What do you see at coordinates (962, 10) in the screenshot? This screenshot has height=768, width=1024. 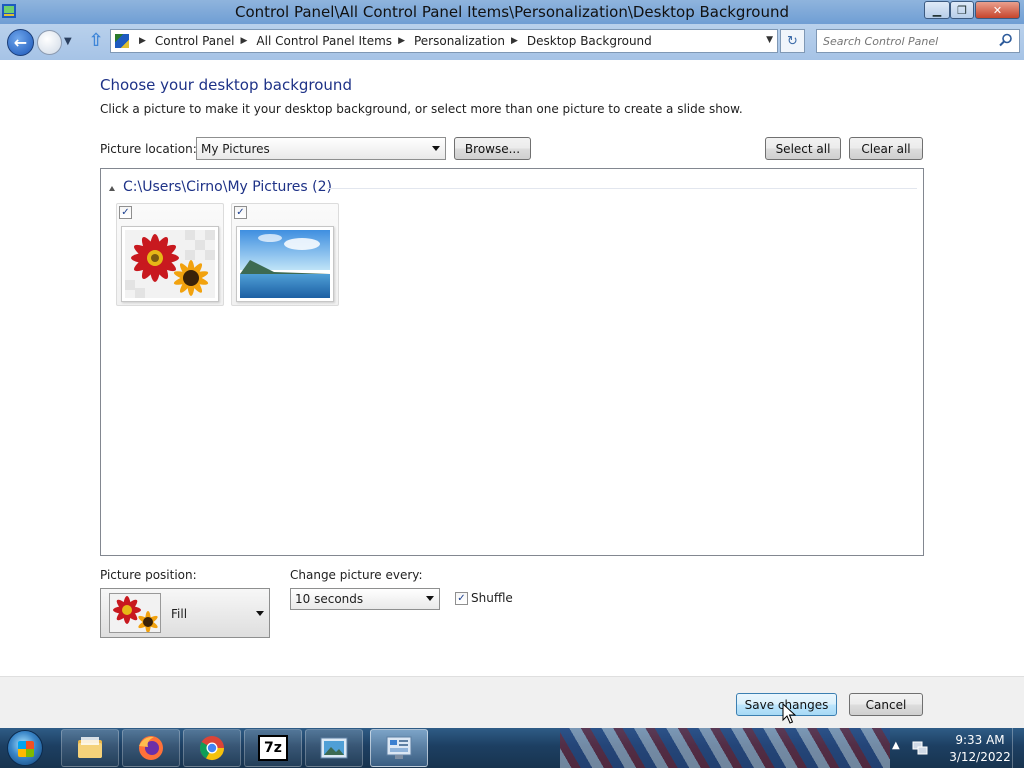 I see `maximize-button: ❐` at bounding box center [962, 10].